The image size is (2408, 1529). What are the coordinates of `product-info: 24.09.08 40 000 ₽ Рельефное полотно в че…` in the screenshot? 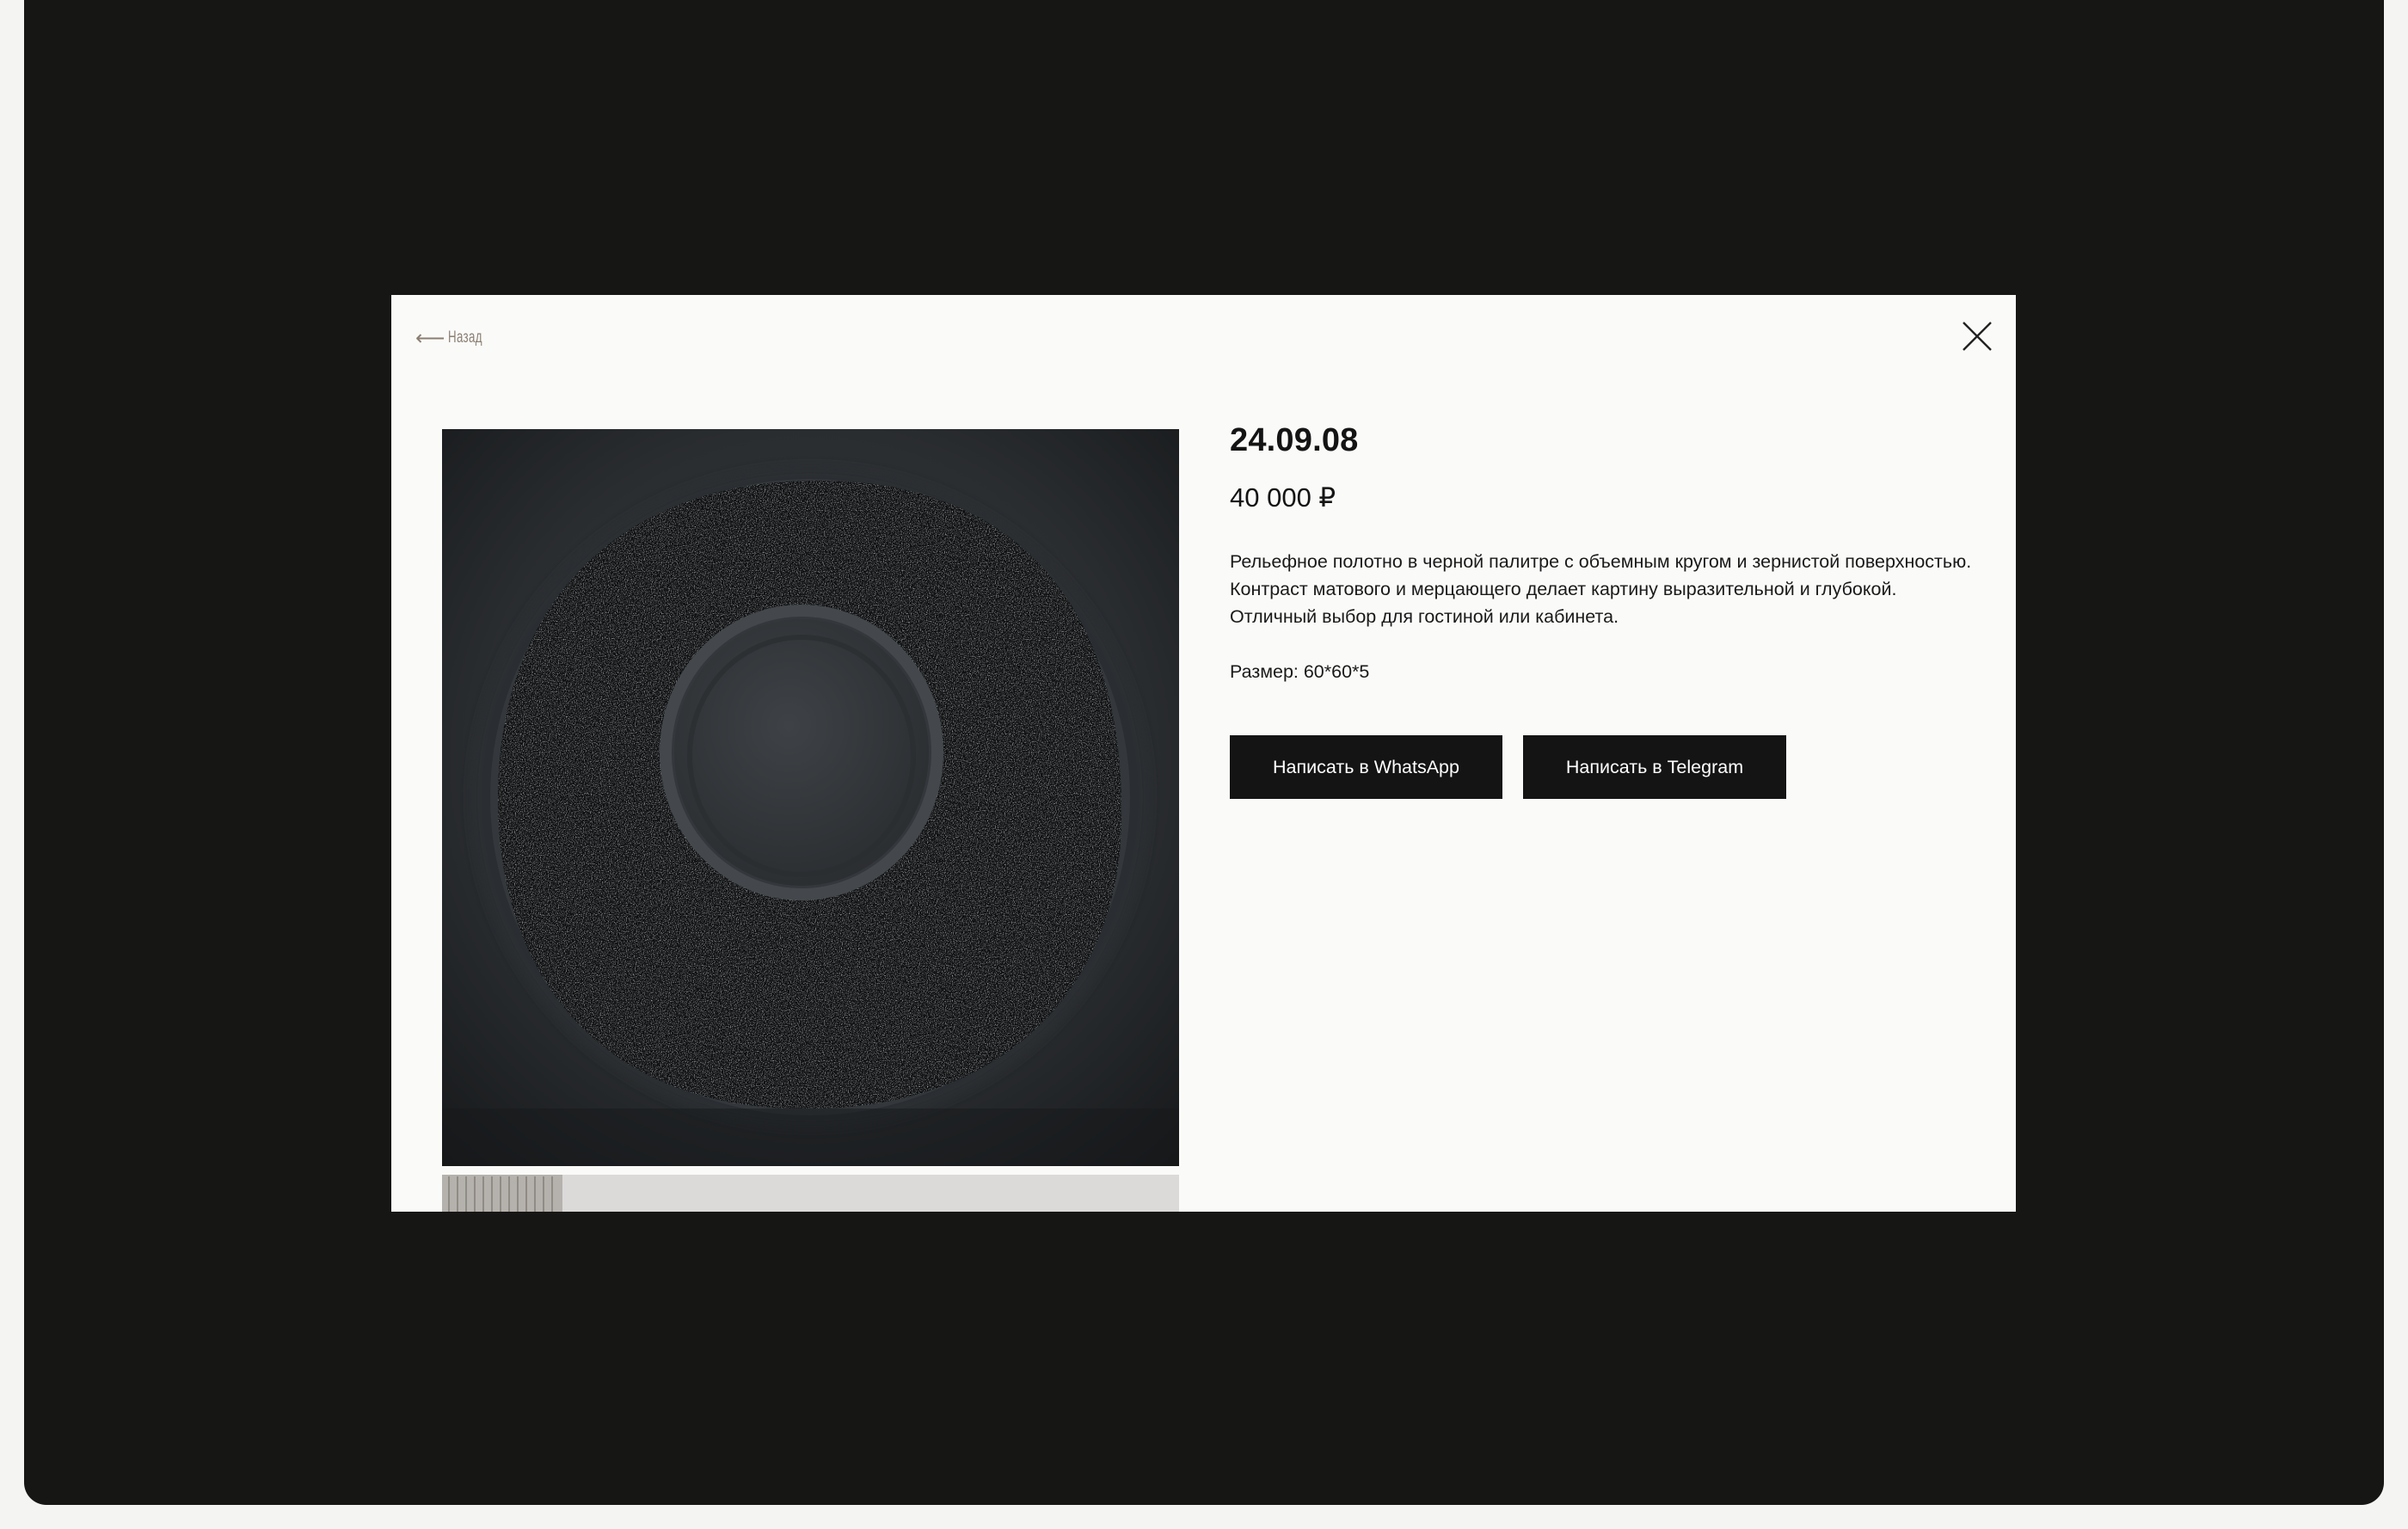 It's located at (1608, 554).